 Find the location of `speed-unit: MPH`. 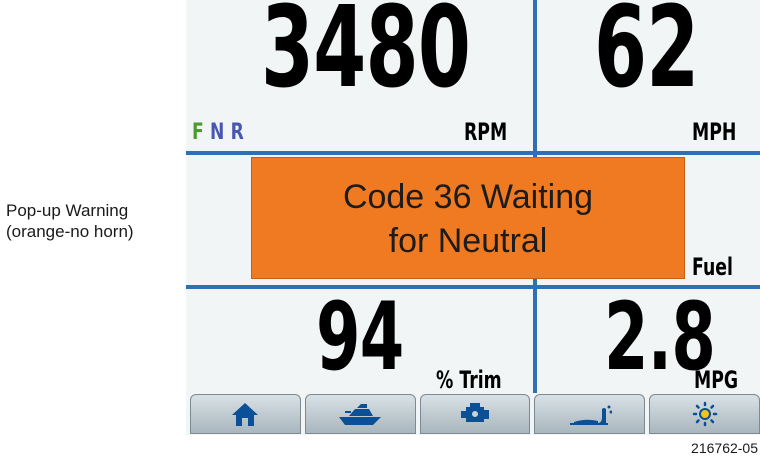

speed-unit: MPH is located at coordinates (714, 132).